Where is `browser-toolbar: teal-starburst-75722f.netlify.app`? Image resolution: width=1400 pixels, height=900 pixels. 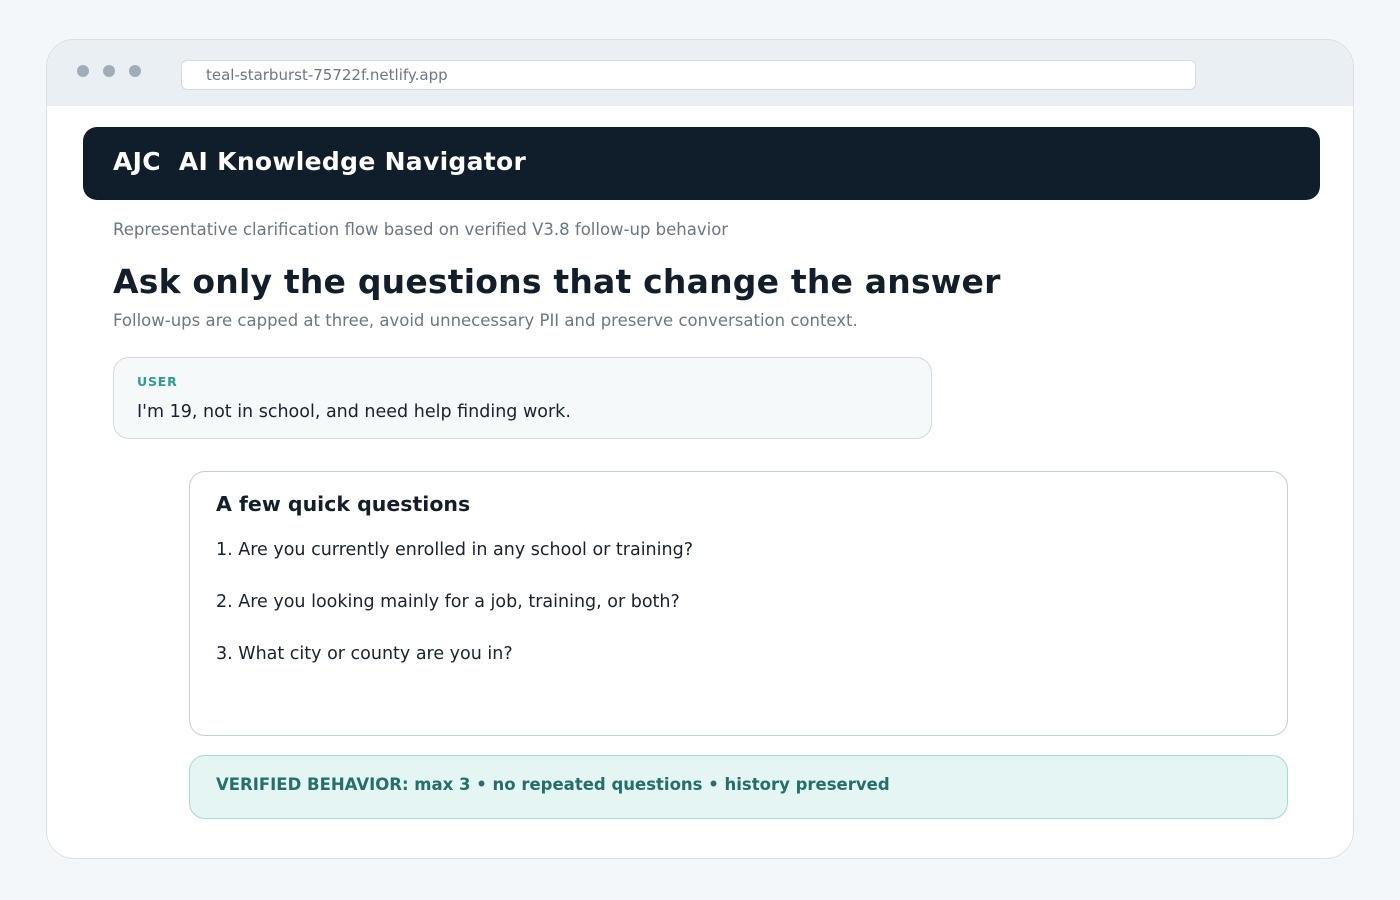
browser-toolbar: teal-starburst-75722f.netlify.app is located at coordinates (700, 73).